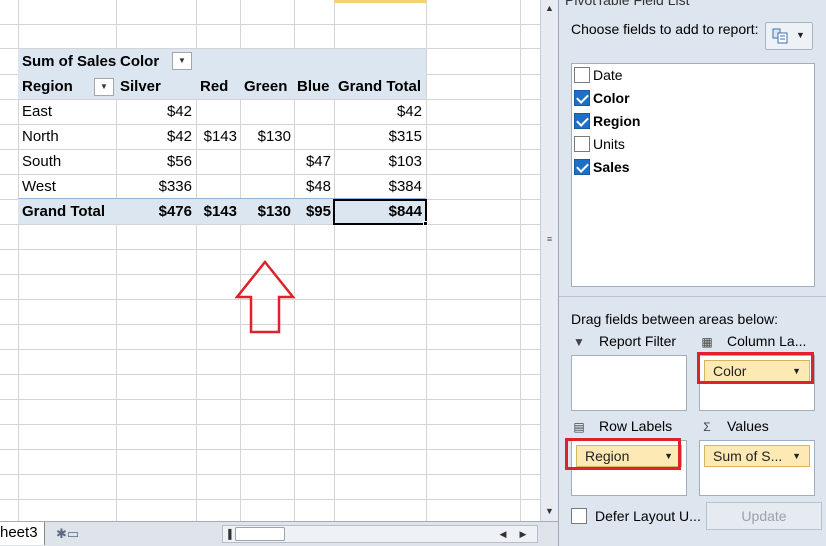 This screenshot has height=546, width=826. I want to click on annotation-up-arrow-icon, so click(265, 297).